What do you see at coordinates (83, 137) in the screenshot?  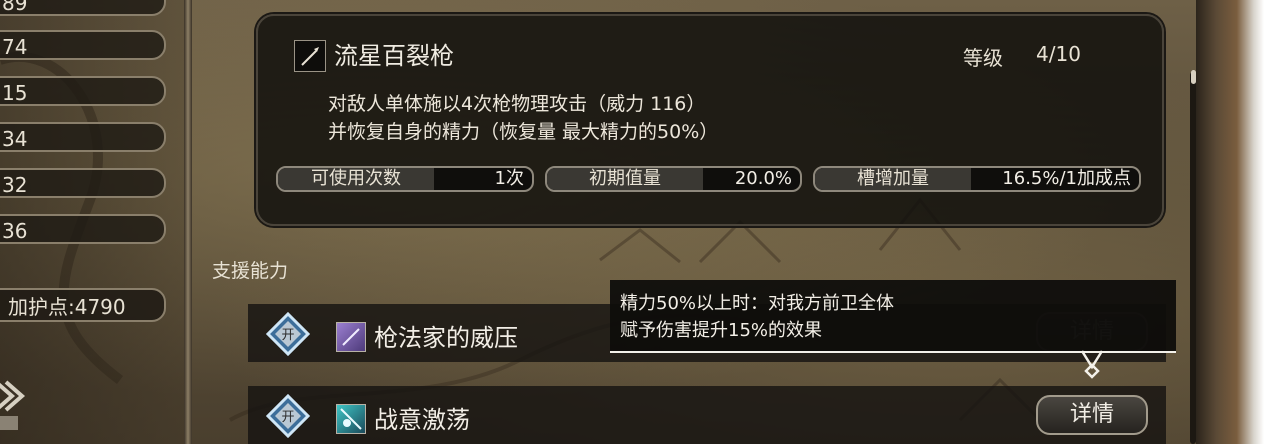 I see `stat-value: 34` at bounding box center [83, 137].